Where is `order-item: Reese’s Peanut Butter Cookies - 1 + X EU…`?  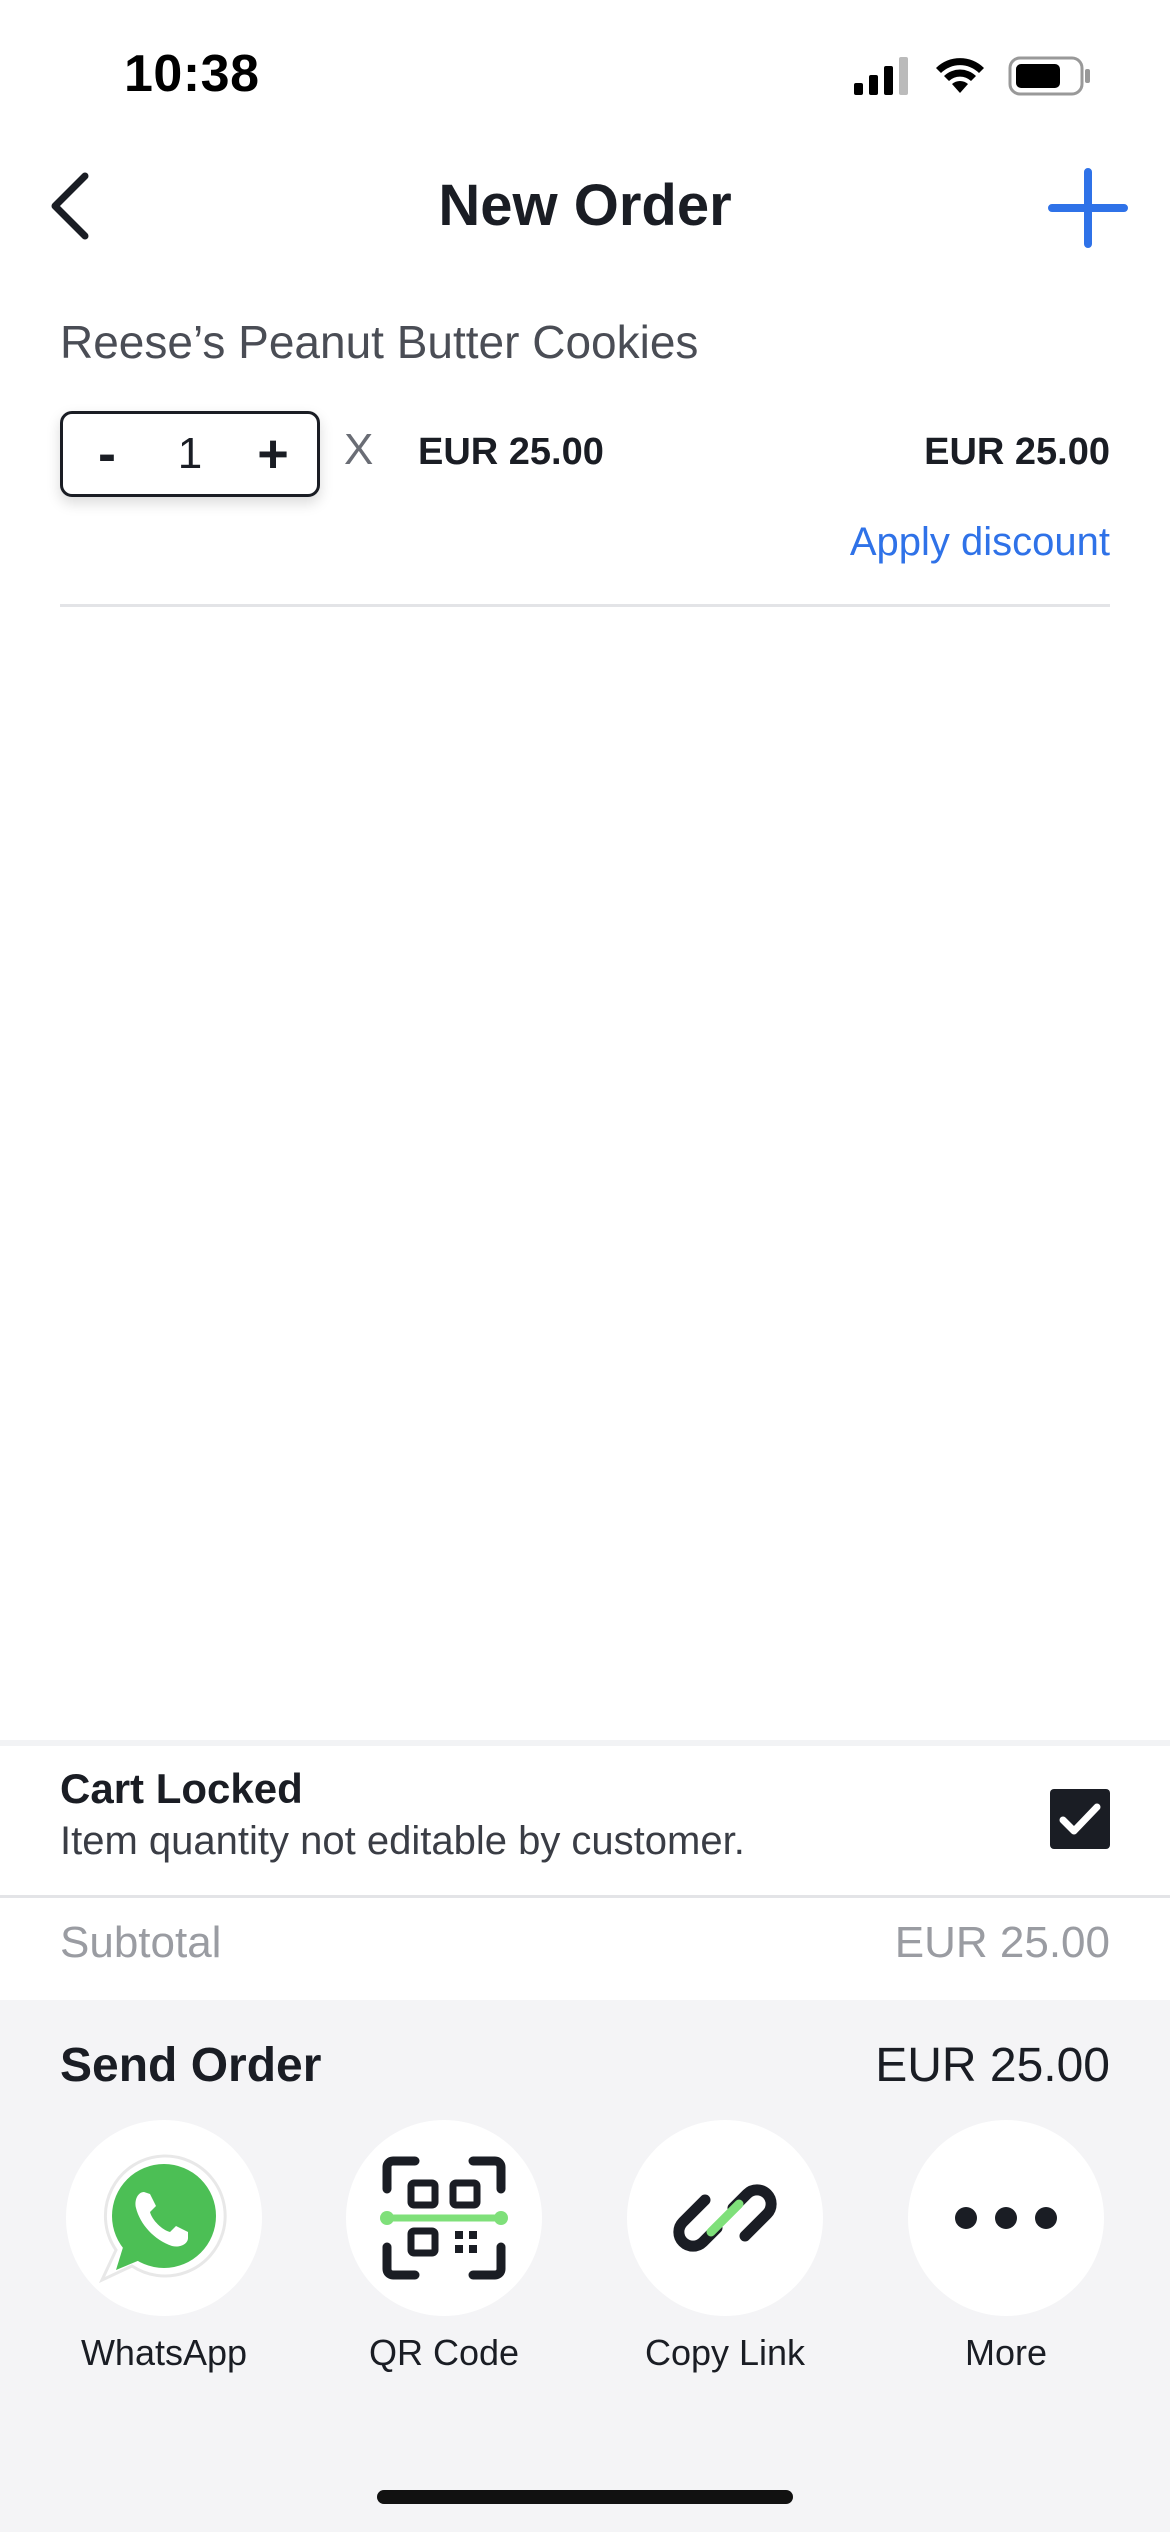 order-item: Reese’s Peanut Butter Cookies - 1 + X EU… is located at coordinates (585, 406).